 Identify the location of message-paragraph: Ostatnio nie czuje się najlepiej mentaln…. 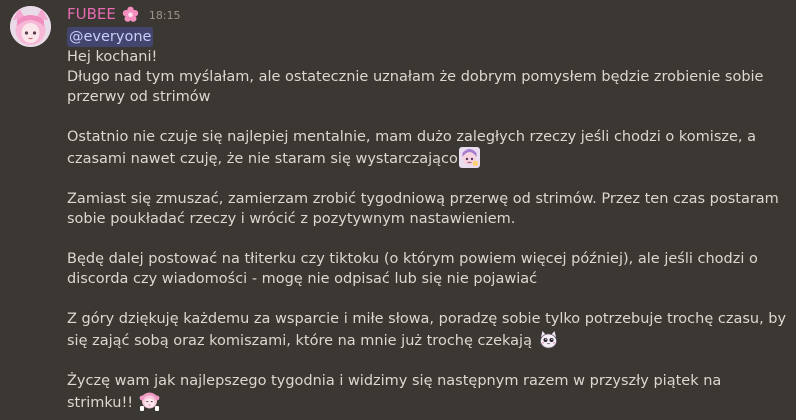
(427, 148).